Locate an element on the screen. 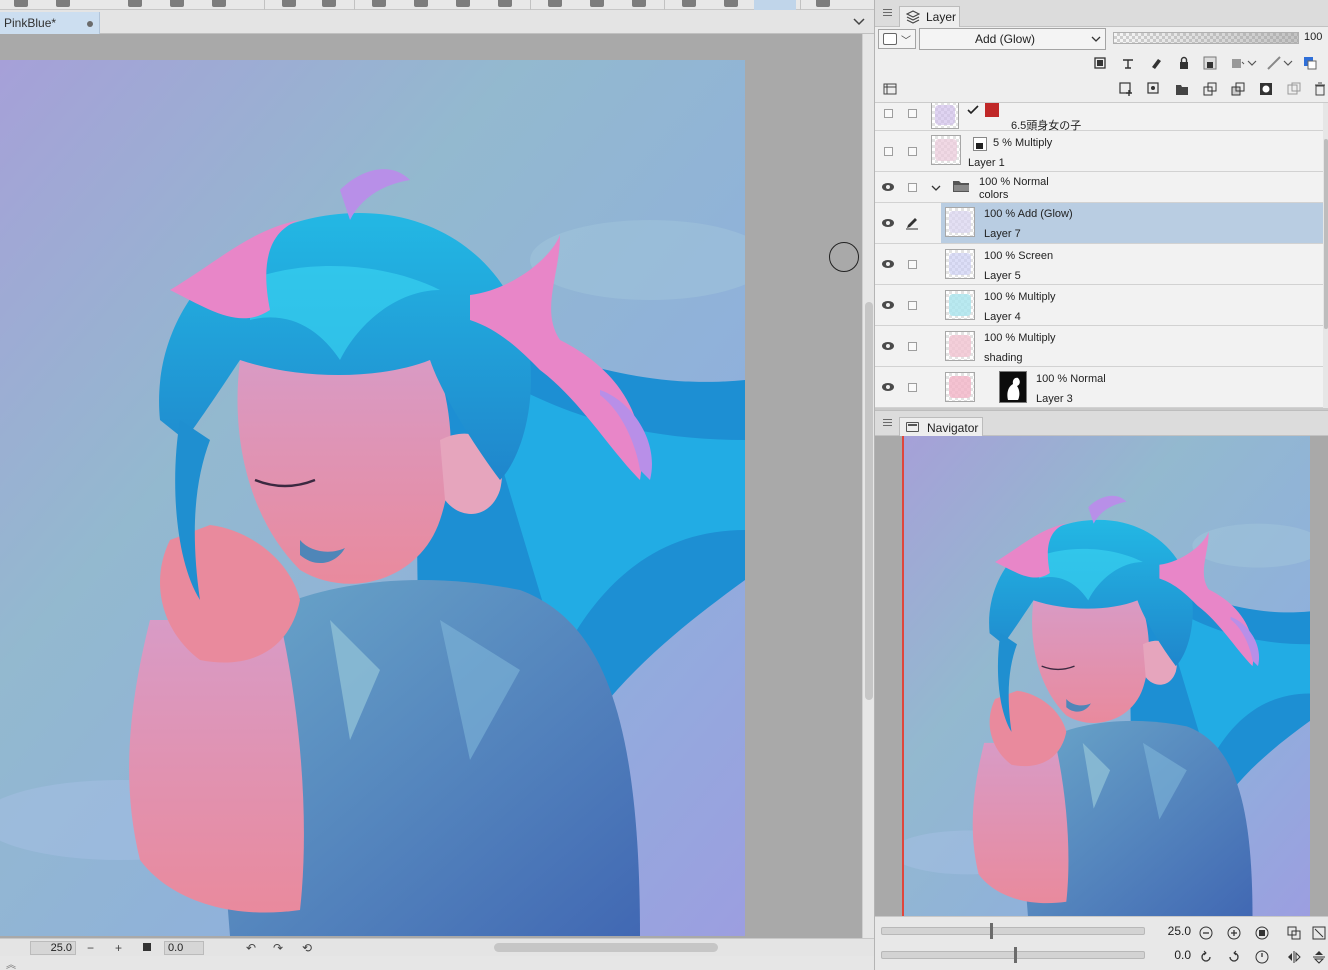 Image resolution: width=1328 pixels, height=970 pixels. navigator-zoom-value: 25.0 is located at coordinates (1174, 931).